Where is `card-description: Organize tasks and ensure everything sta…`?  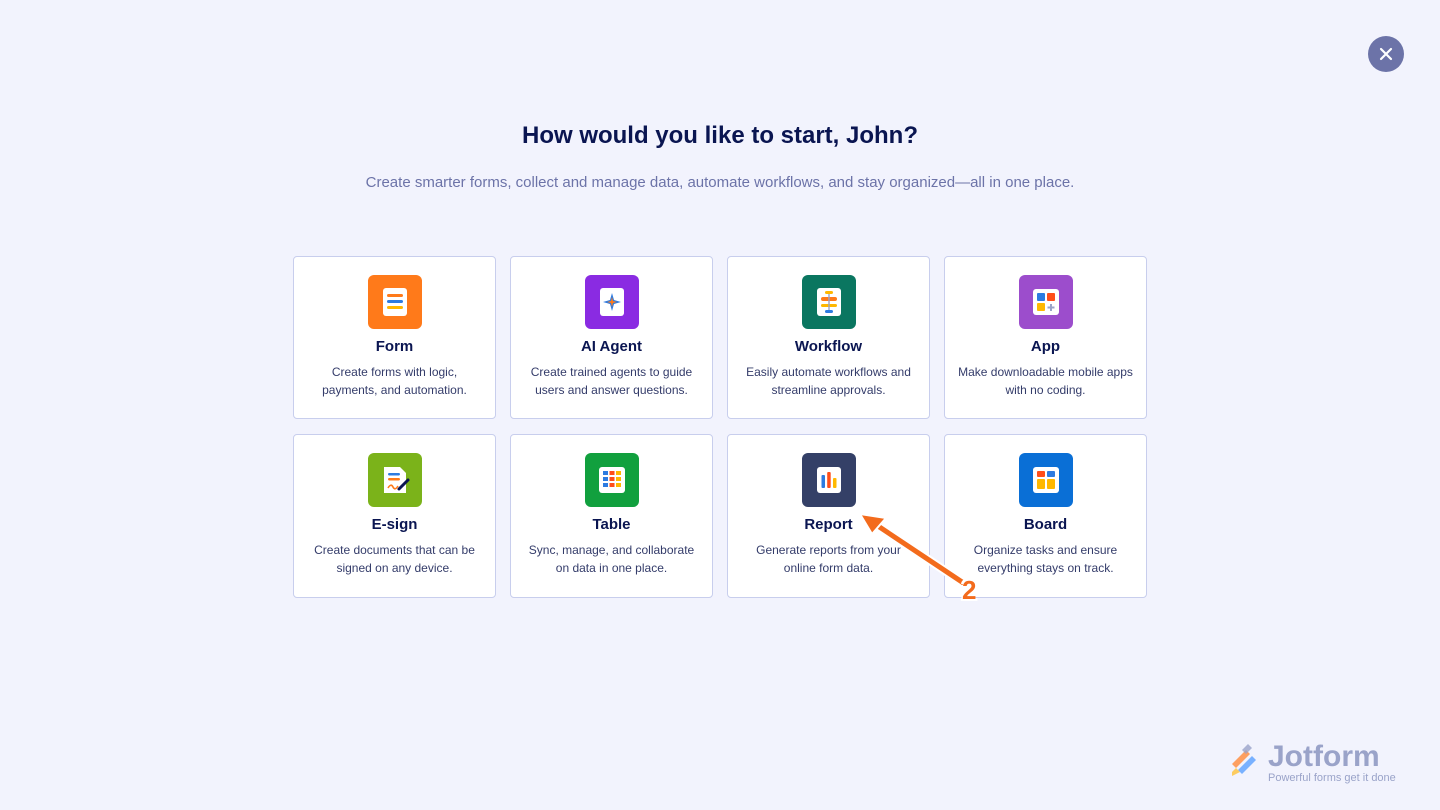
card-description: Organize tasks and ensure everything sta… is located at coordinates (1045, 559).